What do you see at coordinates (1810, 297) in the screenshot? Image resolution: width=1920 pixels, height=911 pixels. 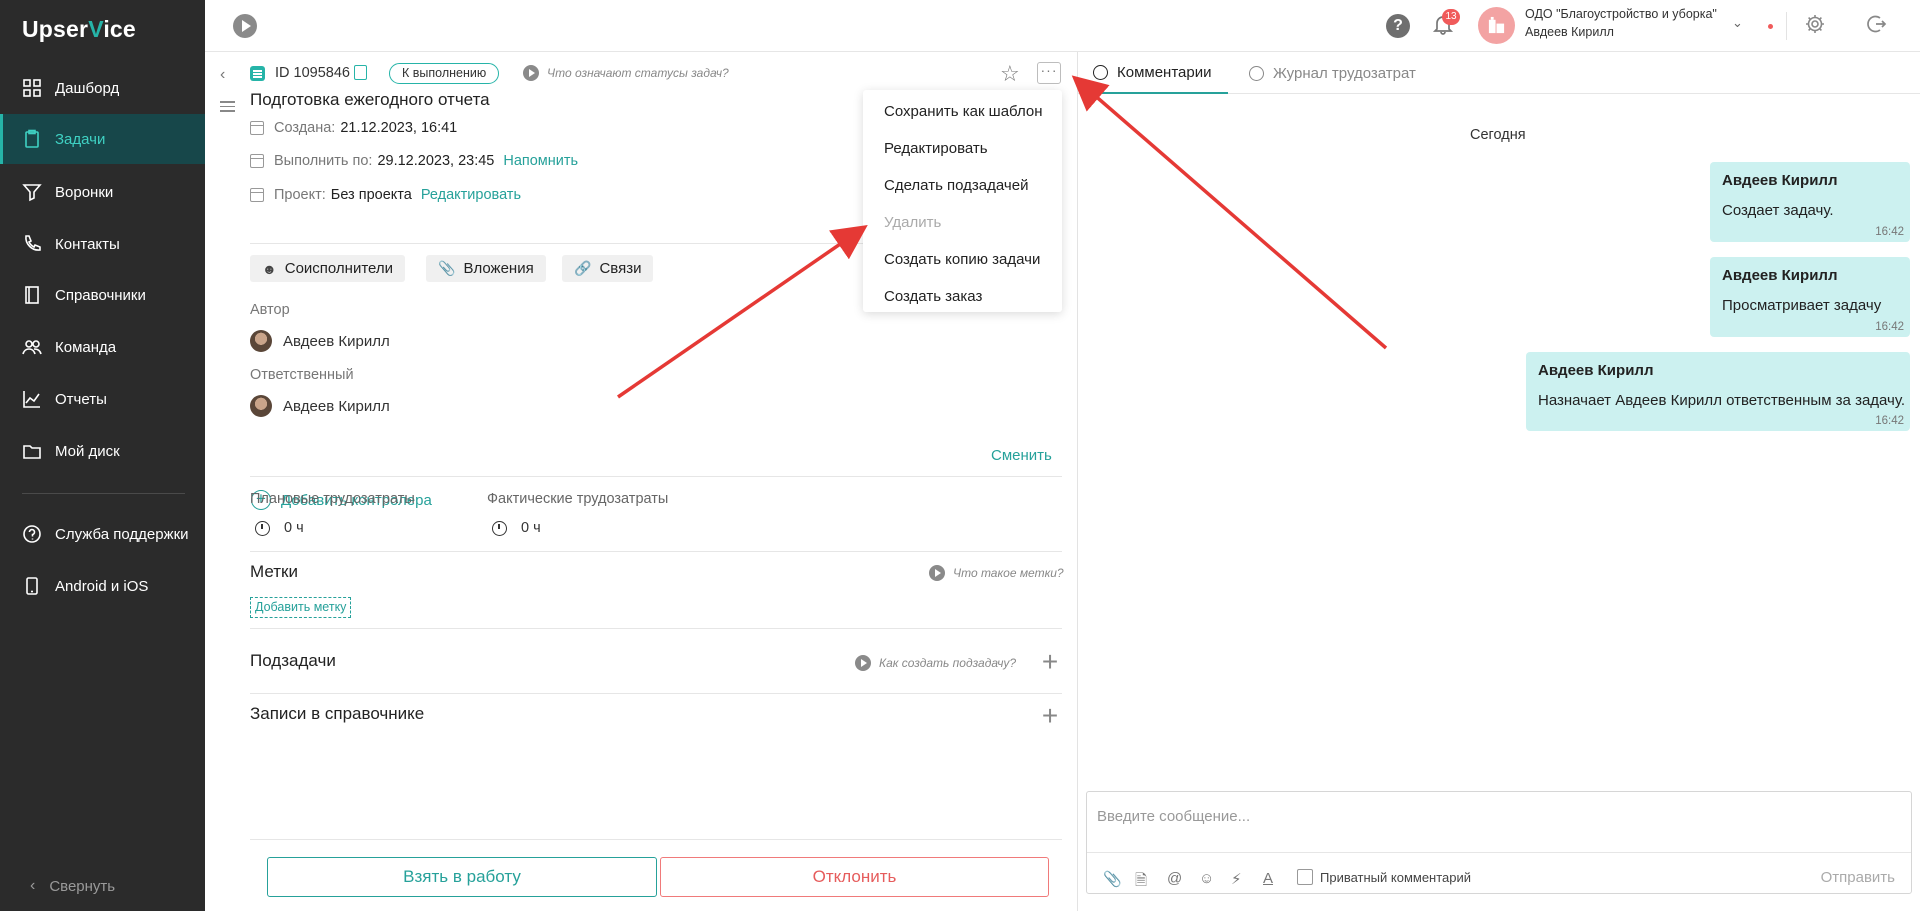 I see `comment-message: Авдеев Кирилл Просматривает задачу 16:42` at bounding box center [1810, 297].